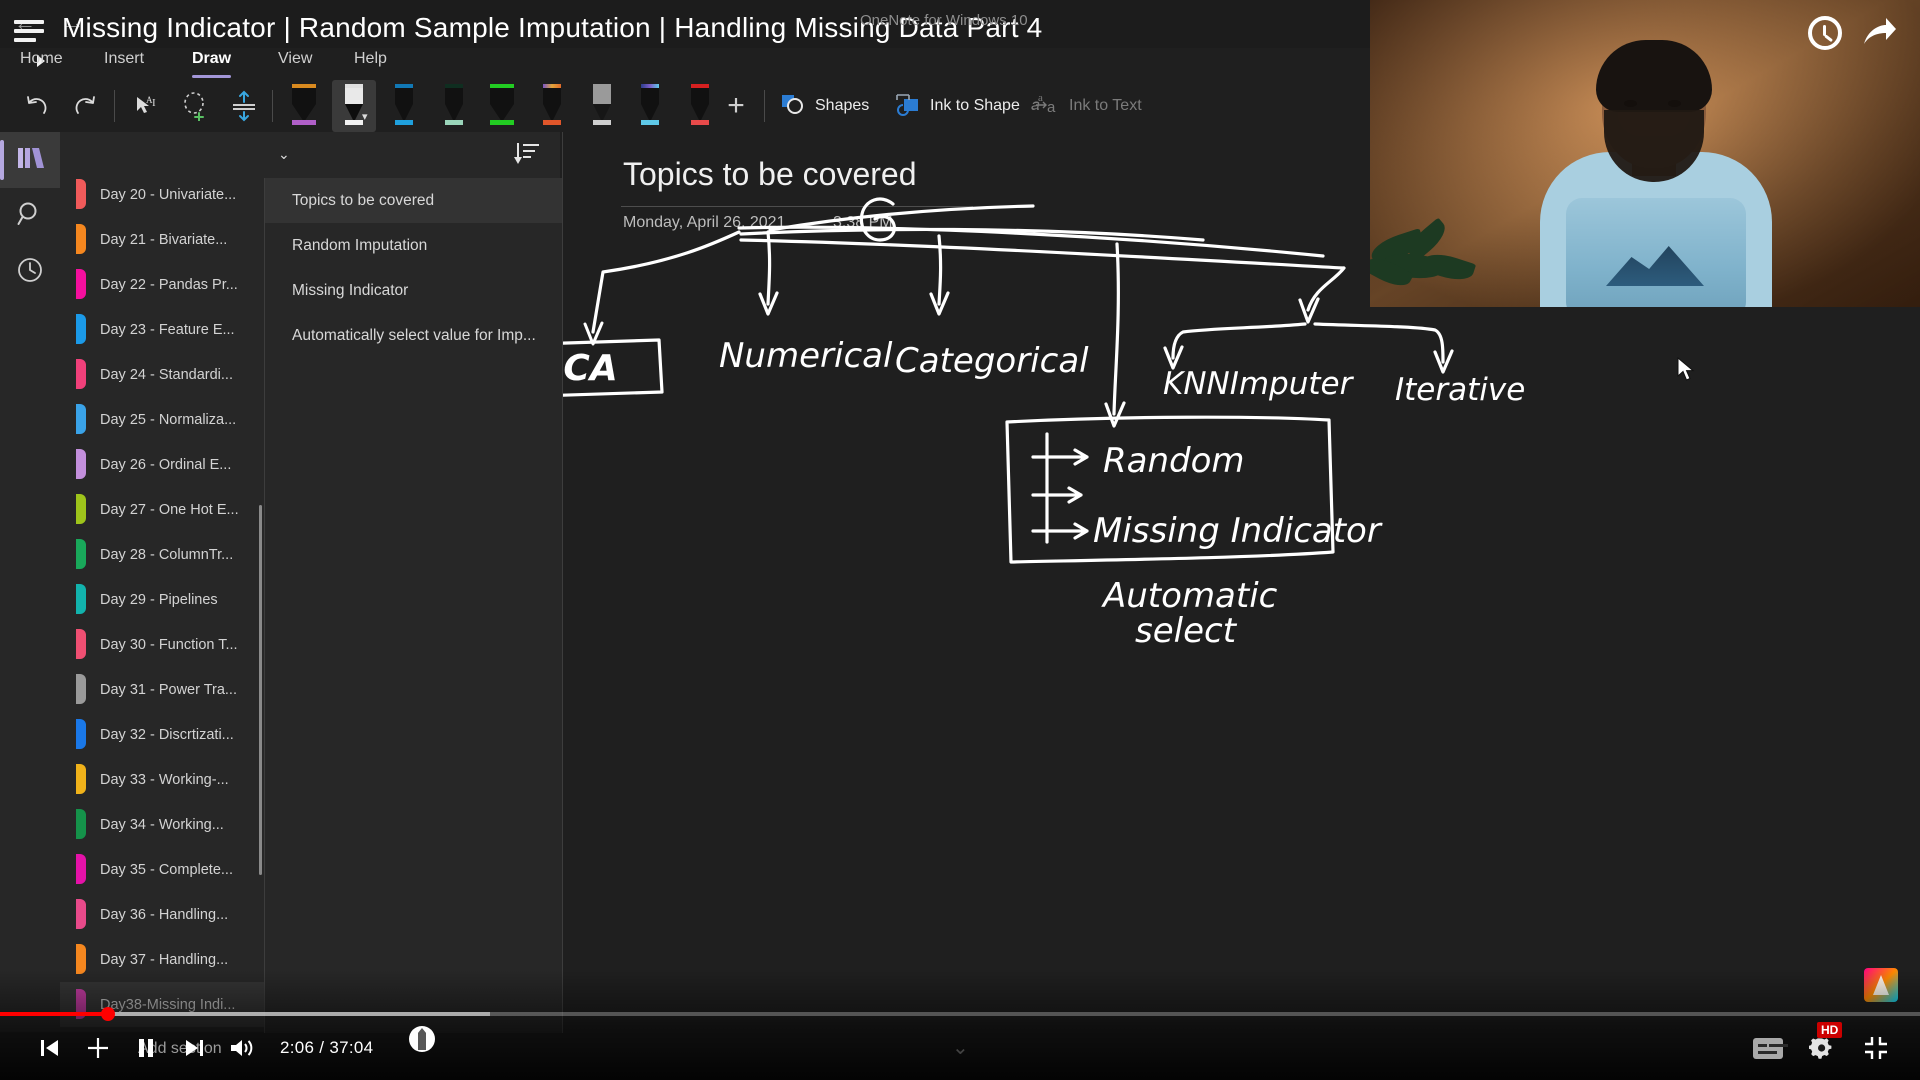 The height and width of the screenshot is (1080, 1920). What do you see at coordinates (956, 106) in the screenshot?
I see `ink-to-shape-button: Ink to Shape` at bounding box center [956, 106].